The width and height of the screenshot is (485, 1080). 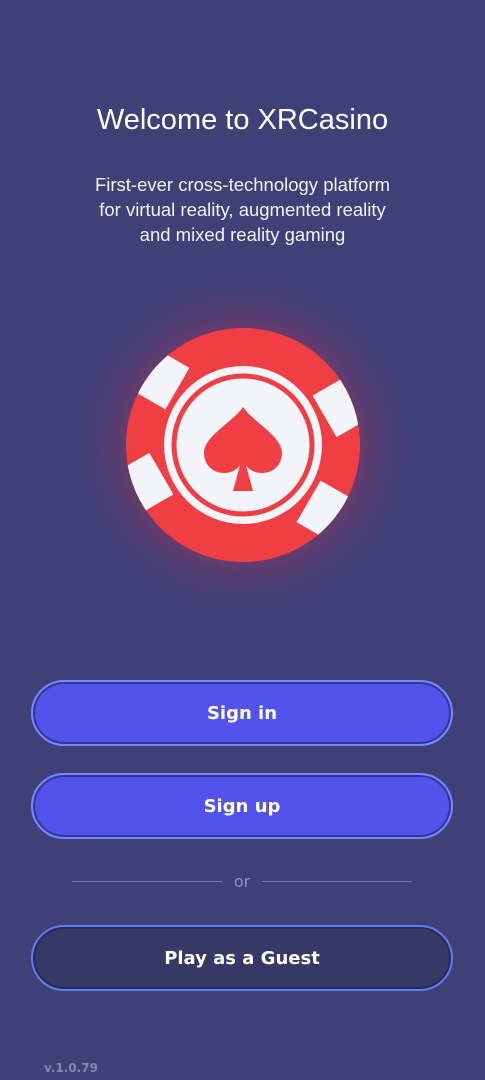 I want to click on welcome-title: Welcome to XRCasino, so click(x=242, y=120).